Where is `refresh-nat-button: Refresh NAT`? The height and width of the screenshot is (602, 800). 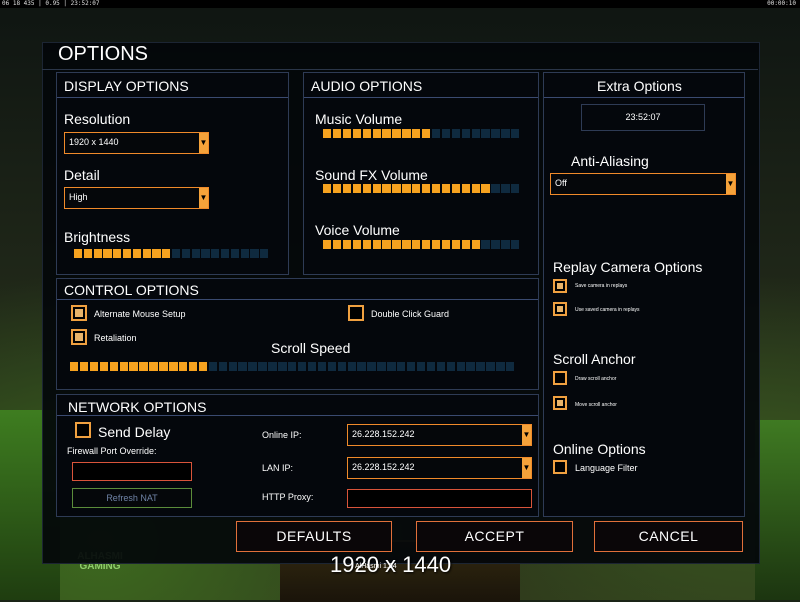 refresh-nat-button: Refresh NAT is located at coordinates (132, 498).